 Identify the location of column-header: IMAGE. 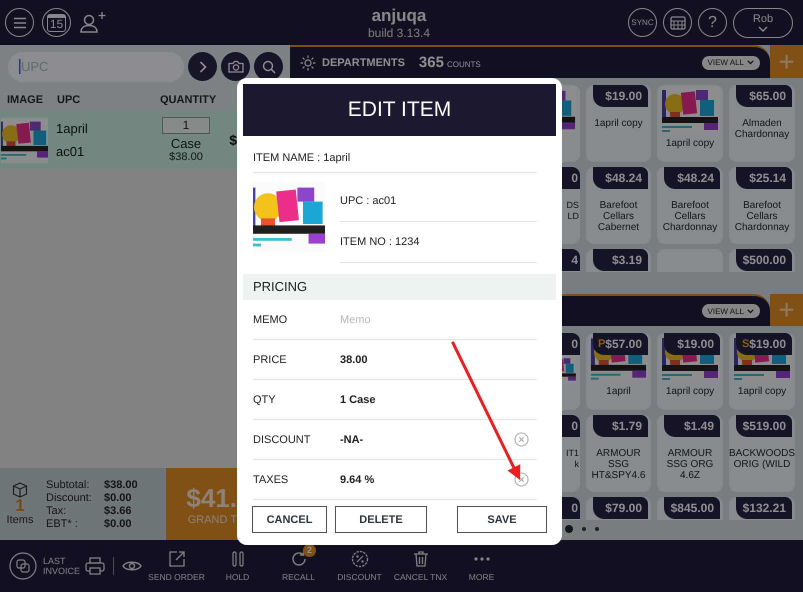
(25, 100).